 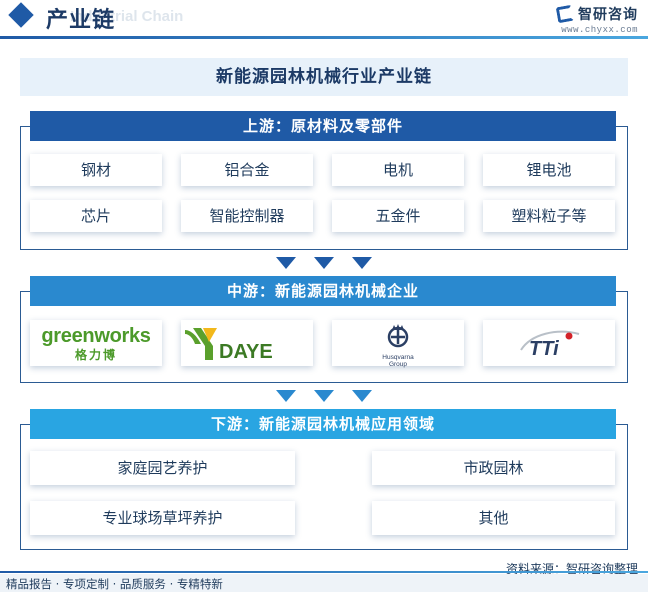 I want to click on upstream-item: 铝合金, so click(x=247, y=170).